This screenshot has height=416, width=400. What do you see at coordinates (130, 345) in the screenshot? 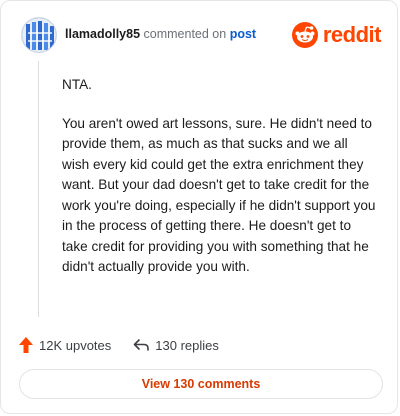
I see `comment-actions: 12K upvotes 130 replies` at bounding box center [130, 345].